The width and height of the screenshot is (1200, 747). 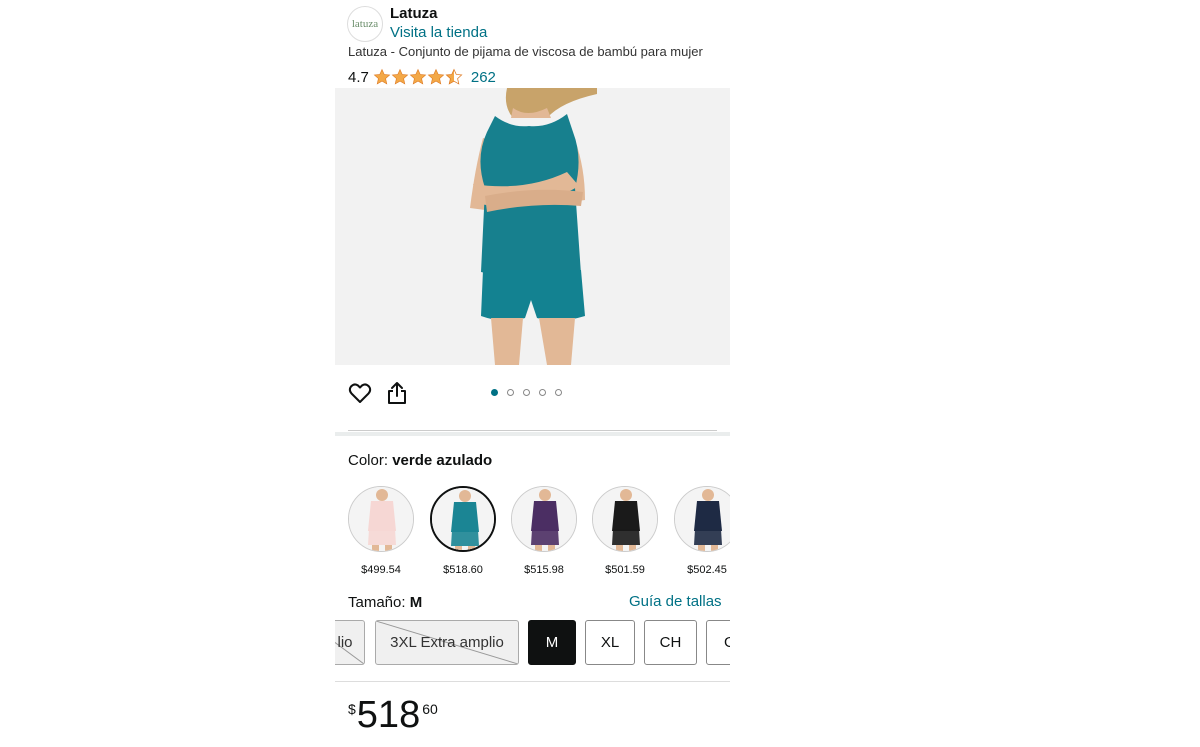 What do you see at coordinates (454, 76) in the screenshot?
I see `half-star-icon` at bounding box center [454, 76].